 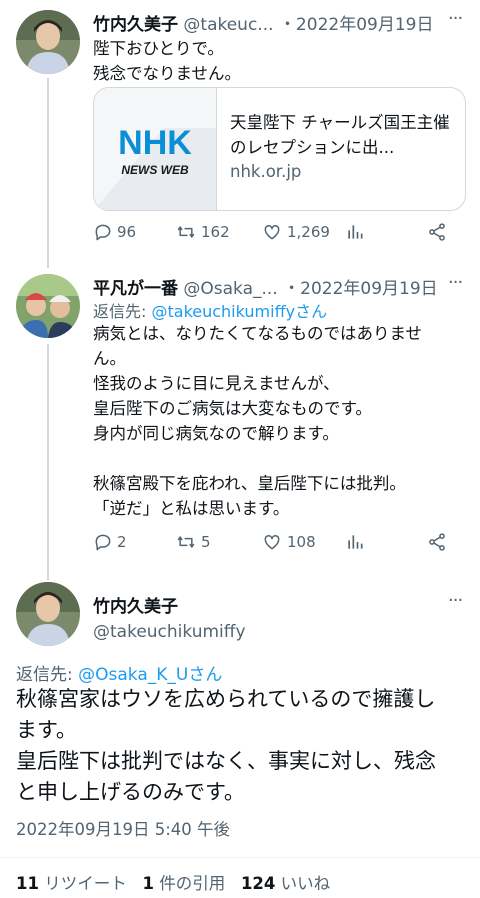 What do you see at coordinates (135, 289) in the screenshot?
I see `display-name: 平凡が一番` at bounding box center [135, 289].